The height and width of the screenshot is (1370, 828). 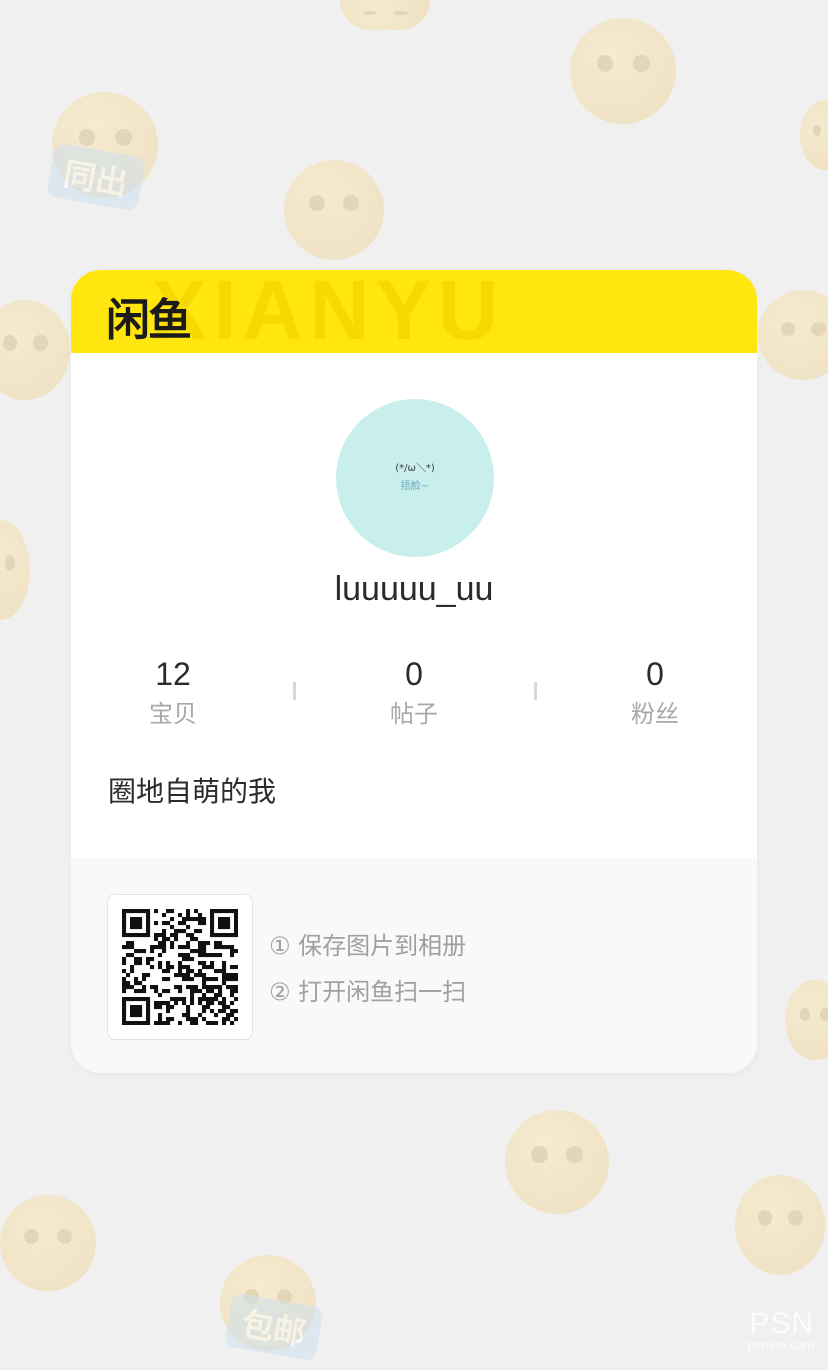 I want to click on avatar-caption: 捂脸~, so click(x=415, y=486).